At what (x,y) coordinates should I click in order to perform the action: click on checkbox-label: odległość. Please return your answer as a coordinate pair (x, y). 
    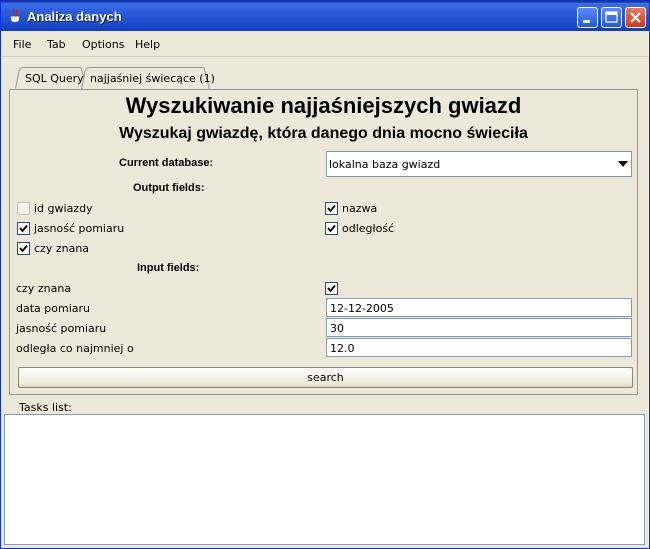
    Looking at the image, I should click on (368, 228).